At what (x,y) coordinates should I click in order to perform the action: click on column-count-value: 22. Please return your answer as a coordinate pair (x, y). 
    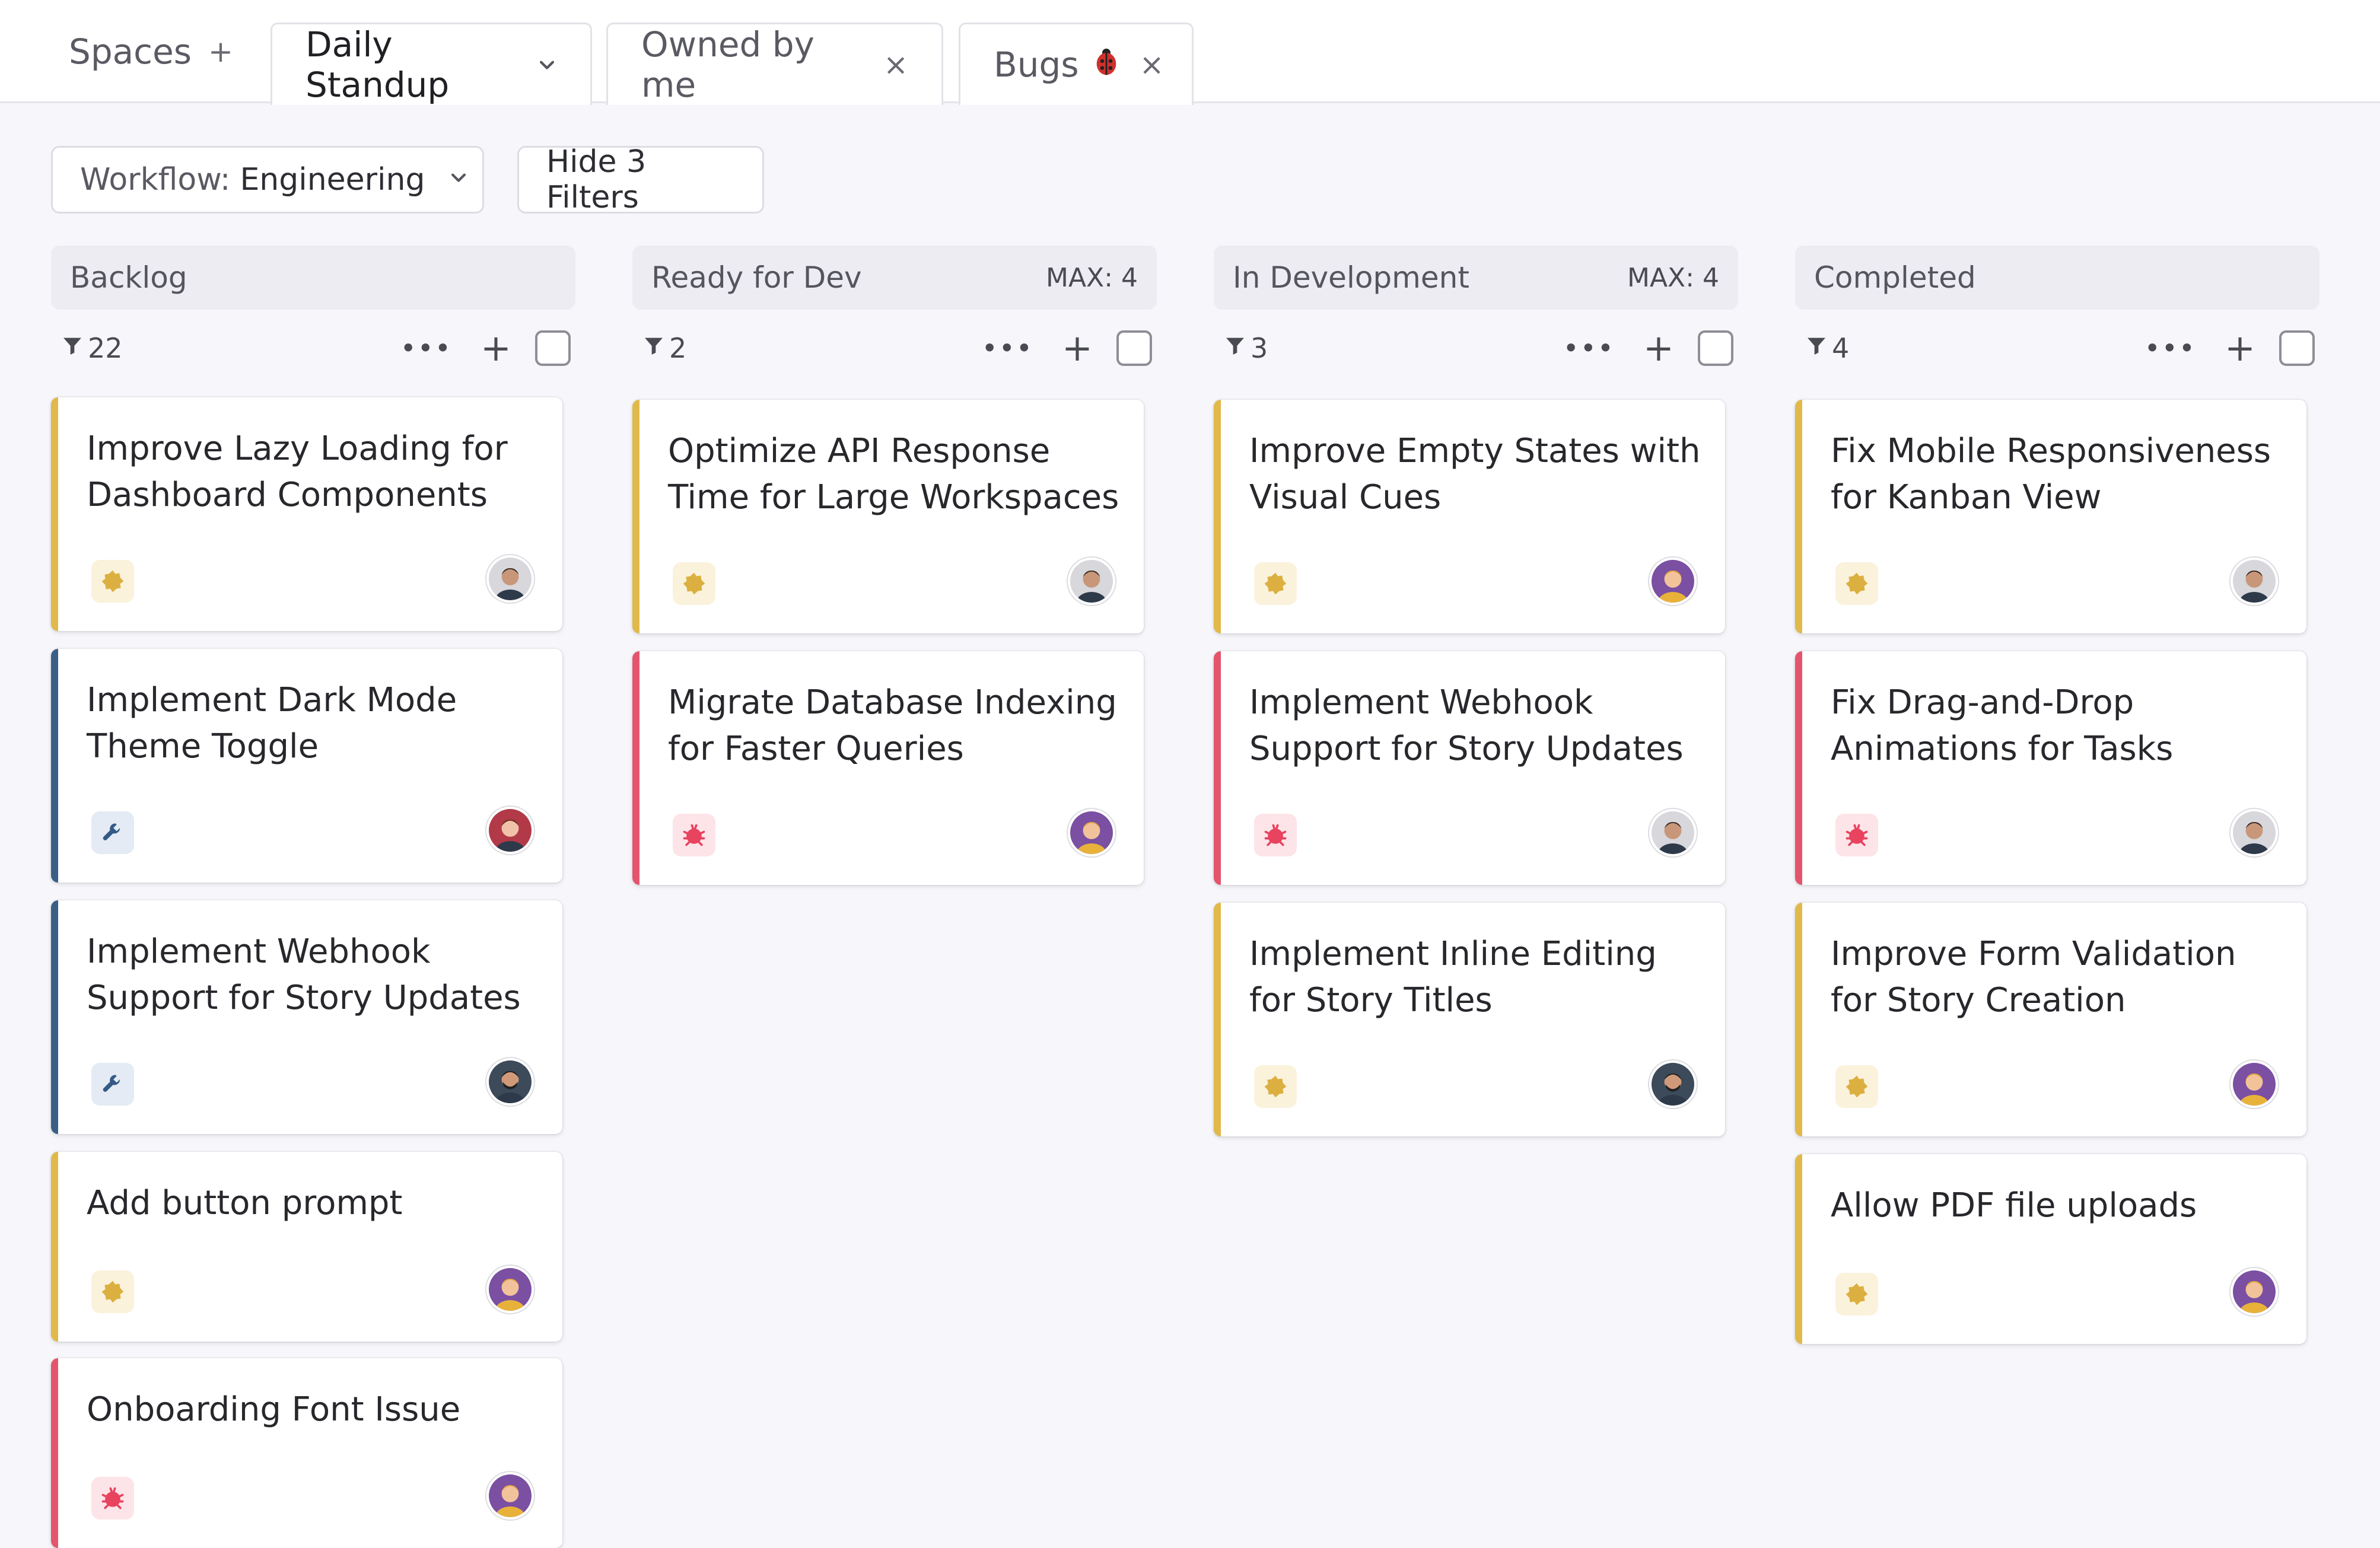
    Looking at the image, I should click on (105, 348).